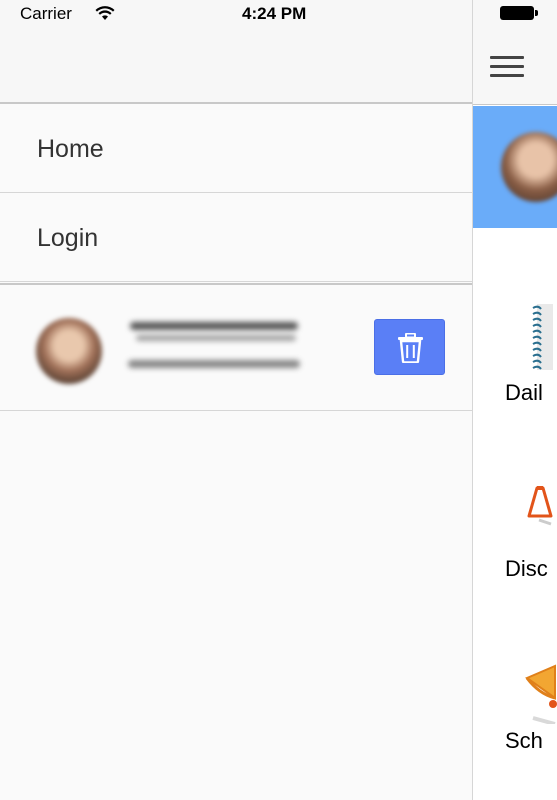 The width and height of the screenshot is (557, 800). I want to click on wifi-icon, so click(105, 13).